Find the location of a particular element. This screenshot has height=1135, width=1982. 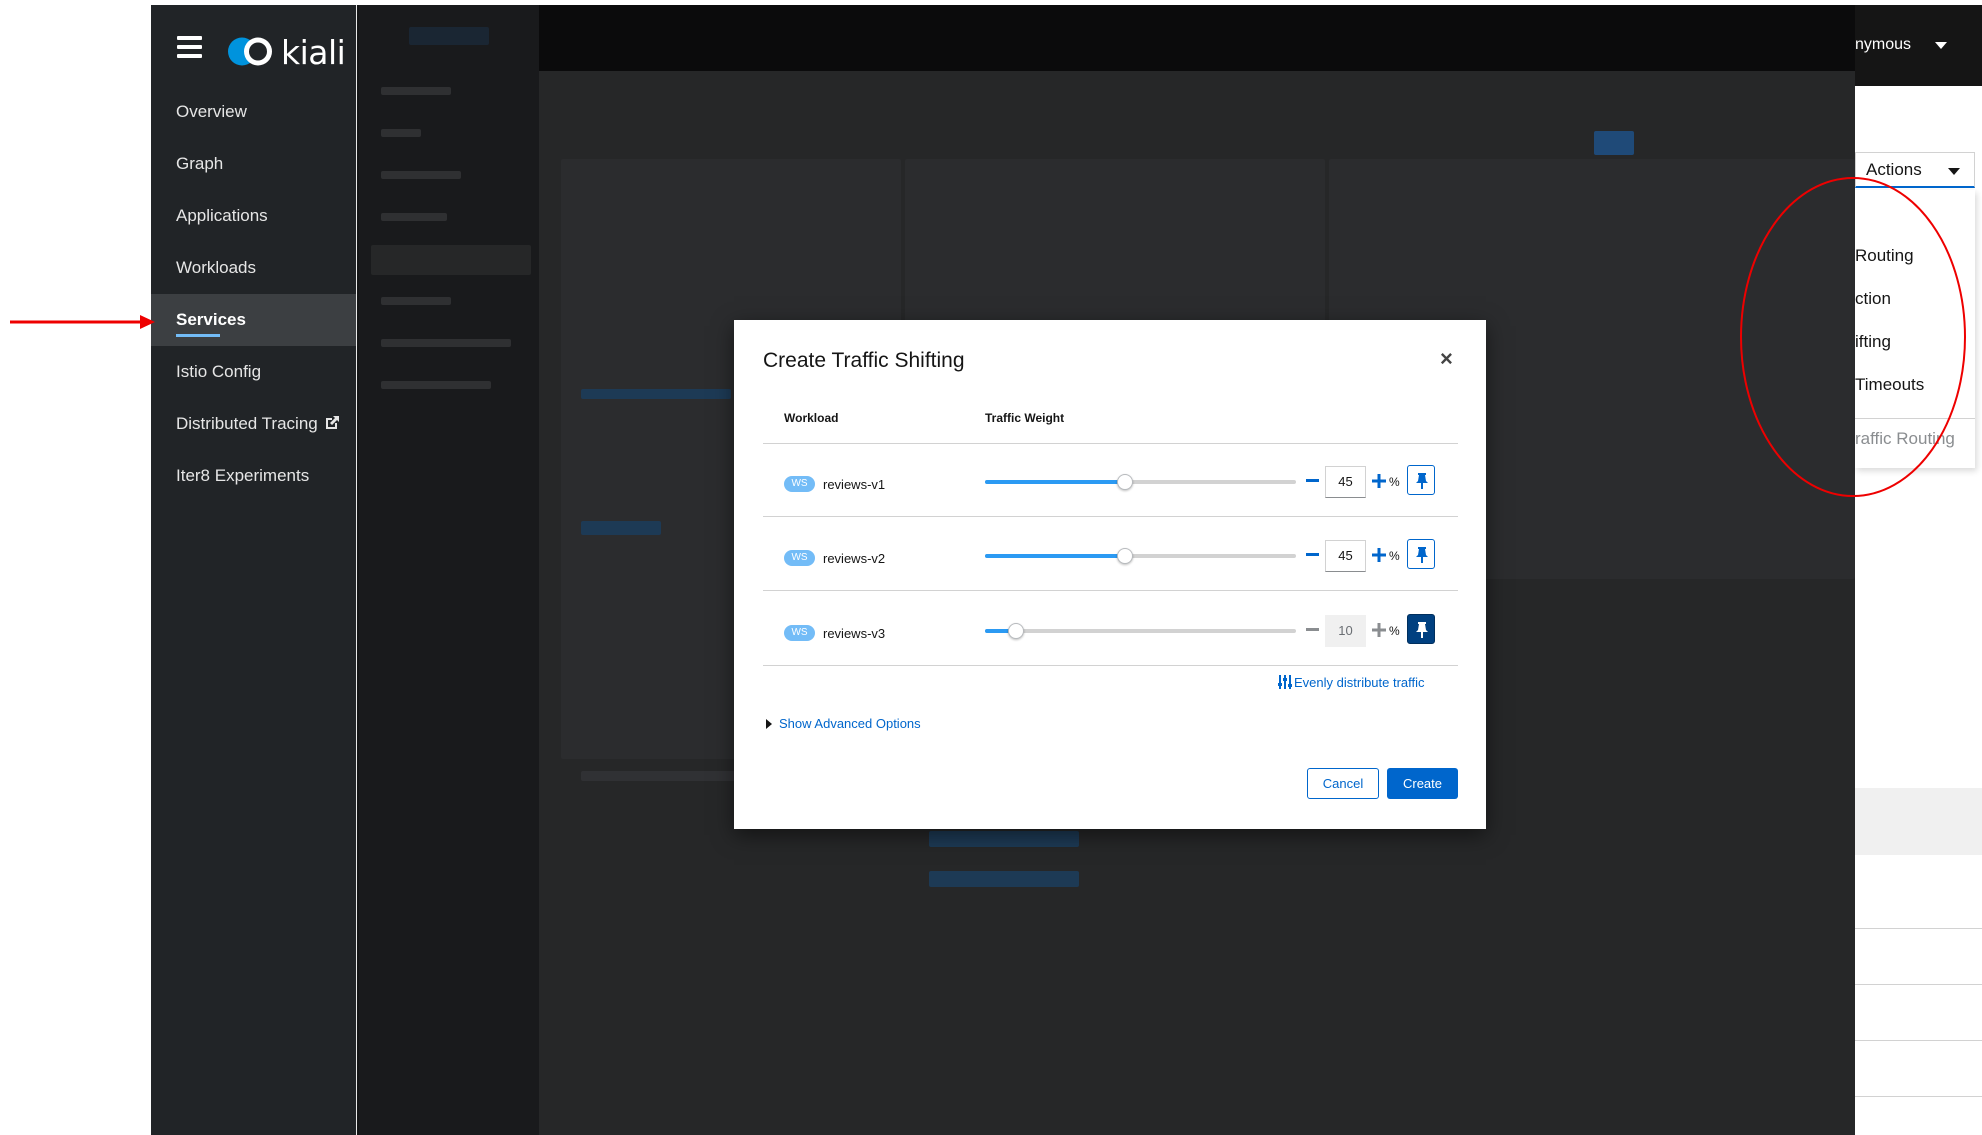

sidebar-header: kiali is located at coordinates (254, 45).